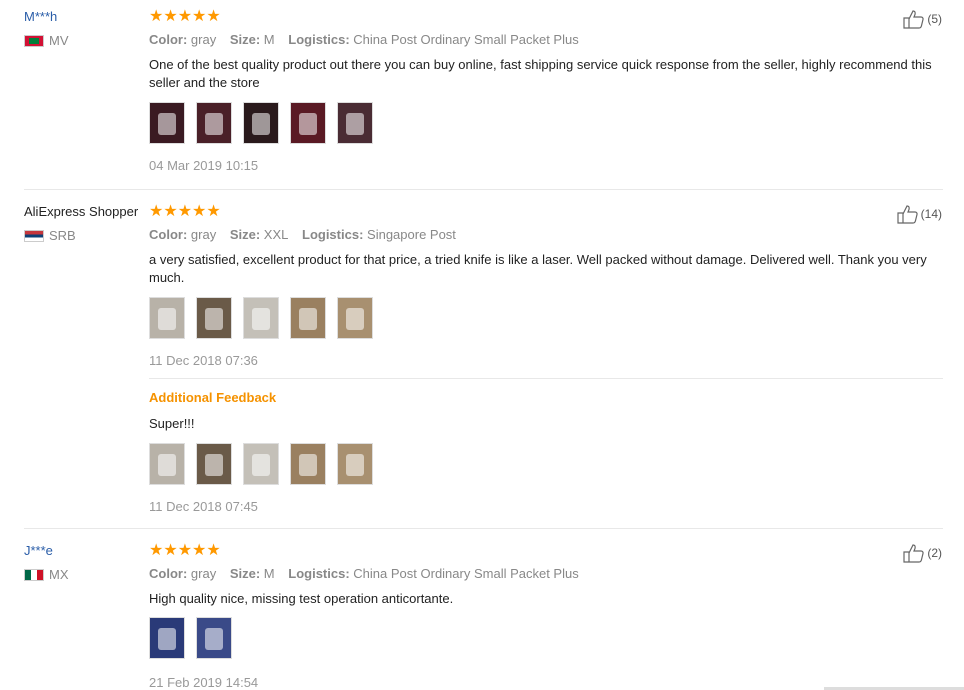  I want to click on reviewer-name: AliExpress Shopper, so click(81, 211).